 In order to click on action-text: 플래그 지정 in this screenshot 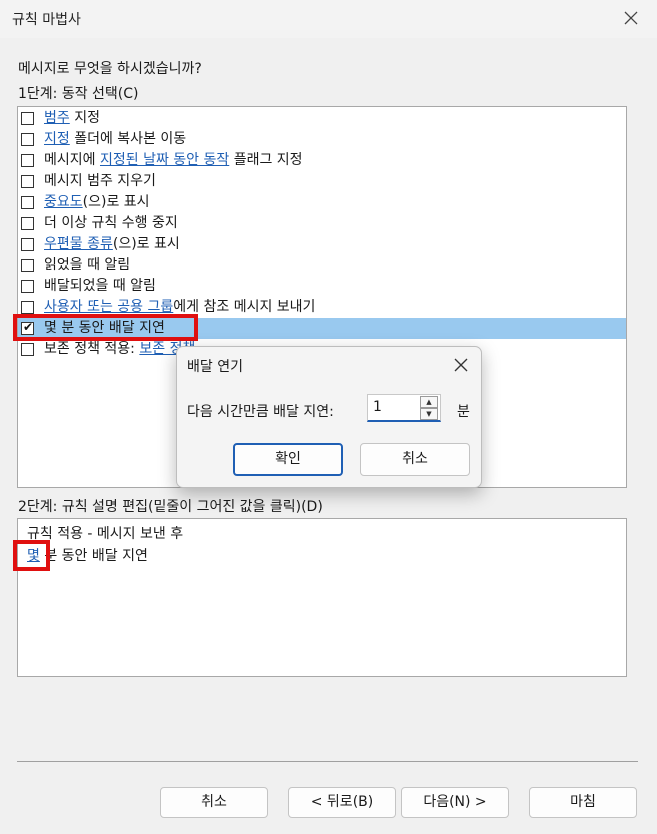, I will do `click(266, 160)`.